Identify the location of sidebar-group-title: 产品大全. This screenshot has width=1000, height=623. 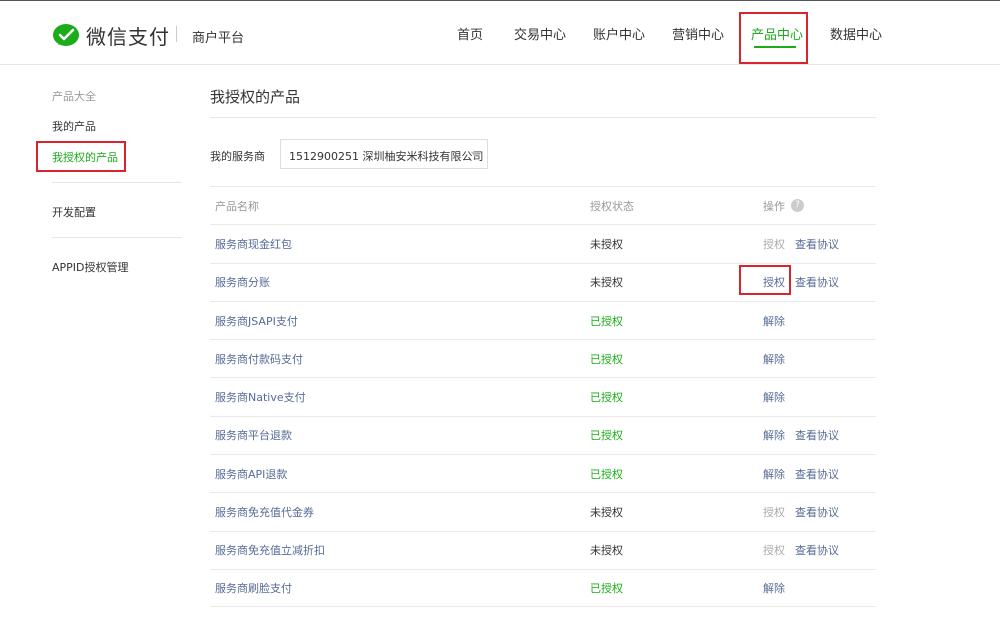
(74, 96).